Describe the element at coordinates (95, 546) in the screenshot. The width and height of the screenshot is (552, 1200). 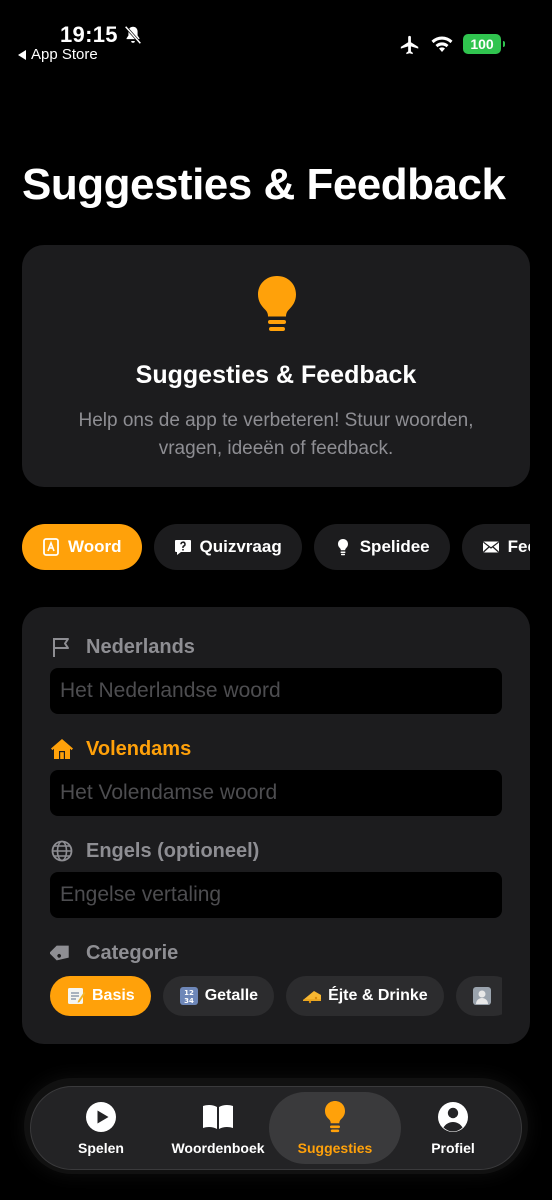
I see `tab-woord-label: Woord` at that location.